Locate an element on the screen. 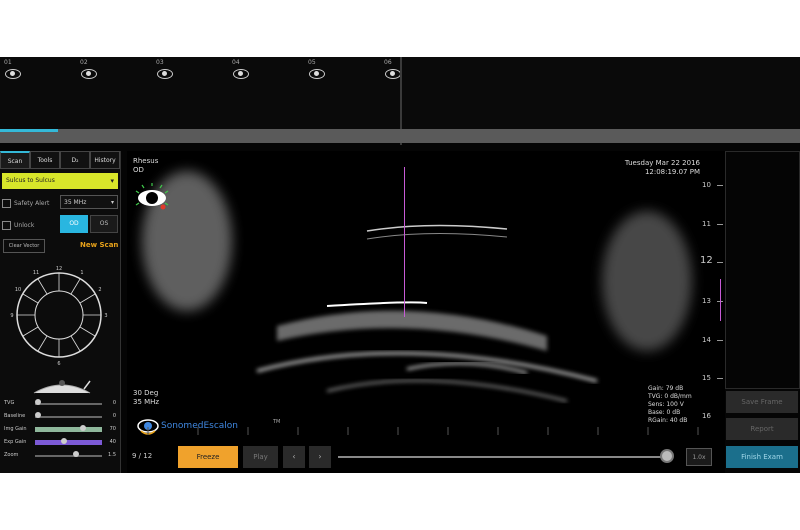 The image size is (800, 530). safety-alert-row: Safety Alert is located at coordinates (25, 203).